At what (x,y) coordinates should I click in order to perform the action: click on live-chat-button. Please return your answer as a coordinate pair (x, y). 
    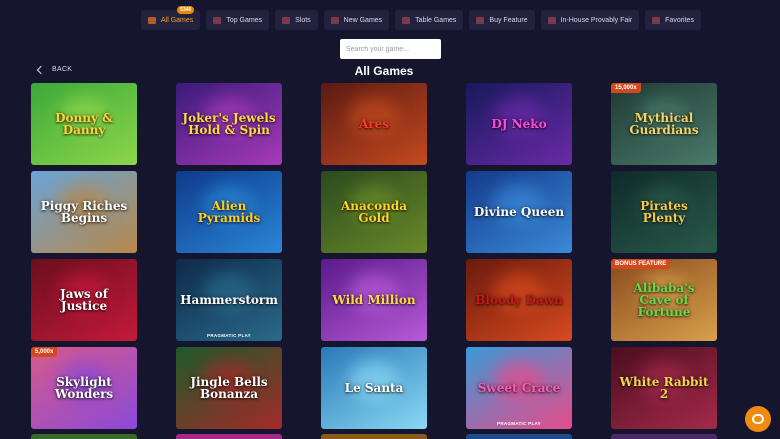
    Looking at the image, I should click on (758, 419).